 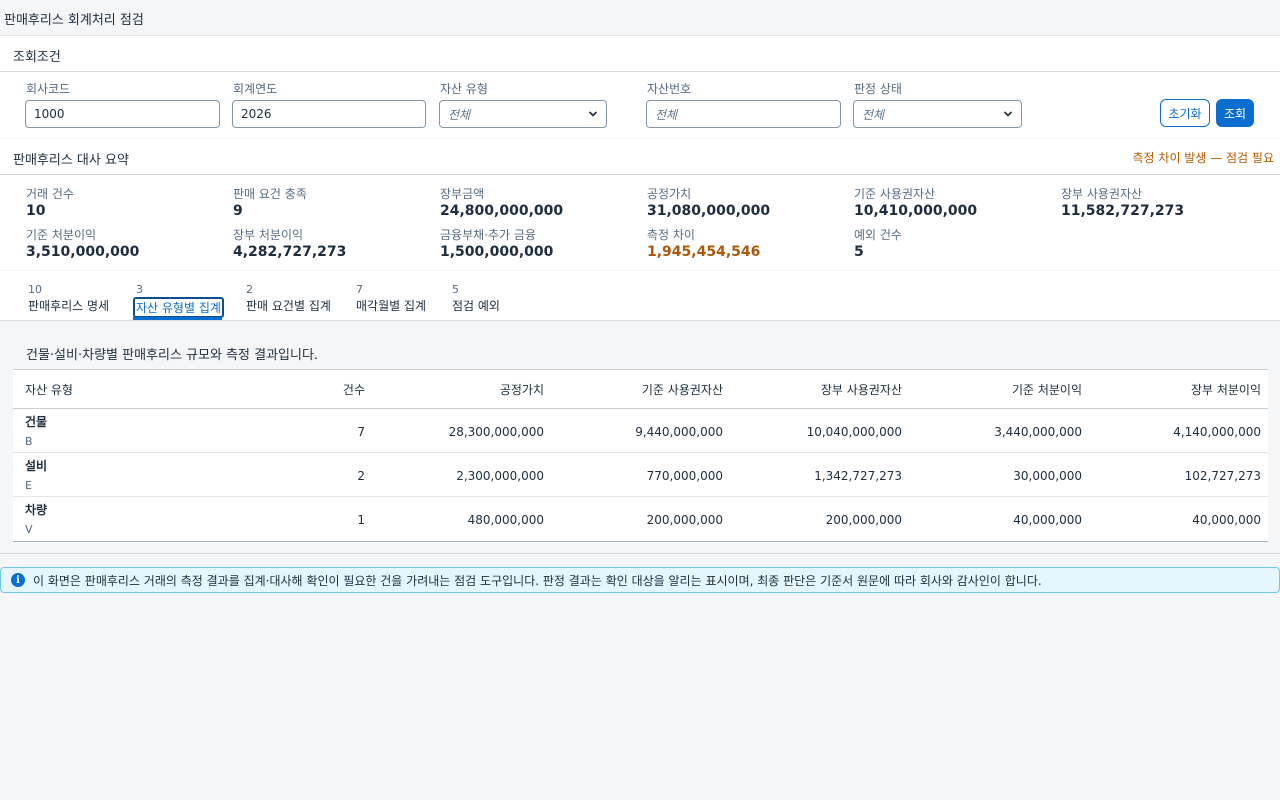 I want to click on asset-number-input: 전체, so click(x=743, y=114).